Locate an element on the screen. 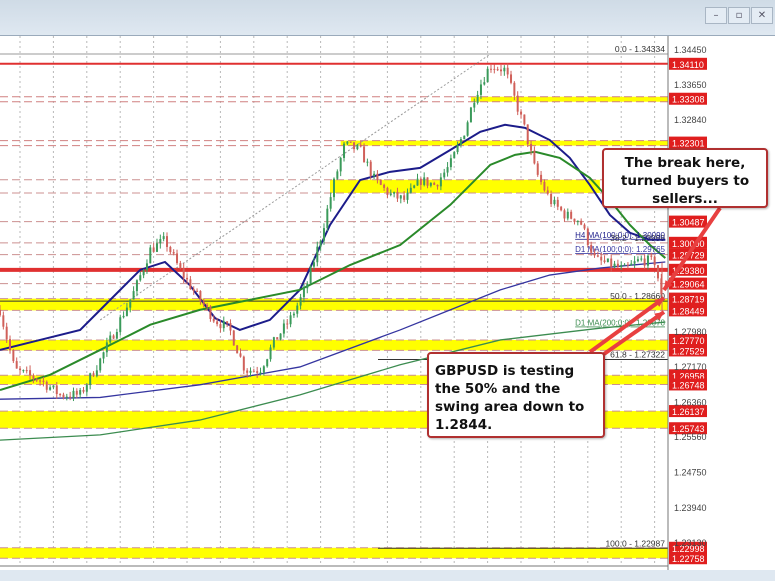 This screenshot has width=775, height=581. price-label: 1.22758 is located at coordinates (688, 559).